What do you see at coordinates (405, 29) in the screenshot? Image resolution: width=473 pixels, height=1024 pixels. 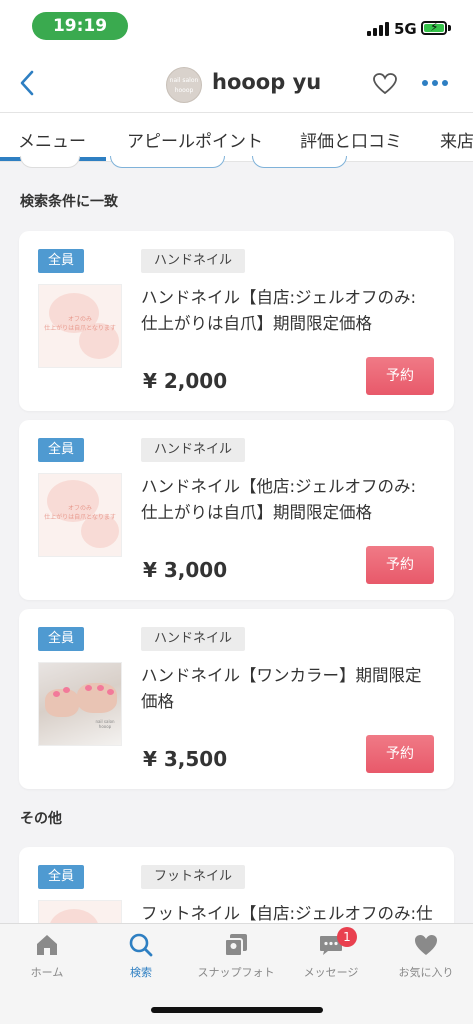 I see `network-type: 5G` at bounding box center [405, 29].